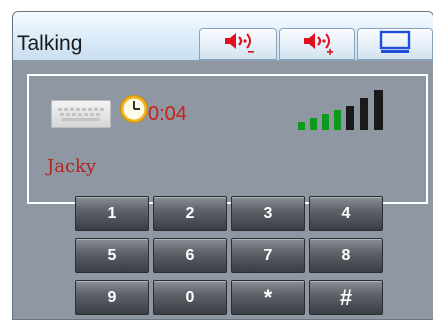 The width and height of the screenshot is (433, 320). I want to click on key-9: 9, so click(112, 297).